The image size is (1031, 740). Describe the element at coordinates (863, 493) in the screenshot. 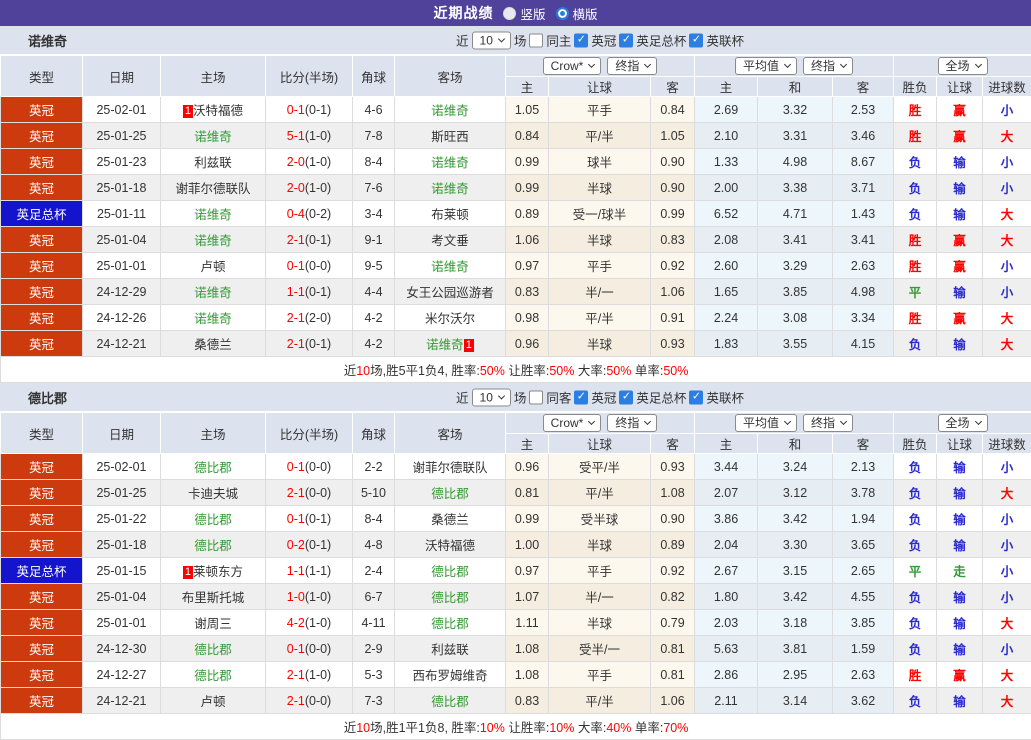

I see `cell-avg-away: 3.78` at that location.